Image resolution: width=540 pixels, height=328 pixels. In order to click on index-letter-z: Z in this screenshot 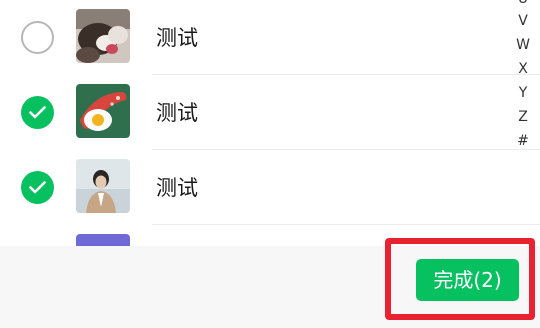, I will do `click(523, 117)`.